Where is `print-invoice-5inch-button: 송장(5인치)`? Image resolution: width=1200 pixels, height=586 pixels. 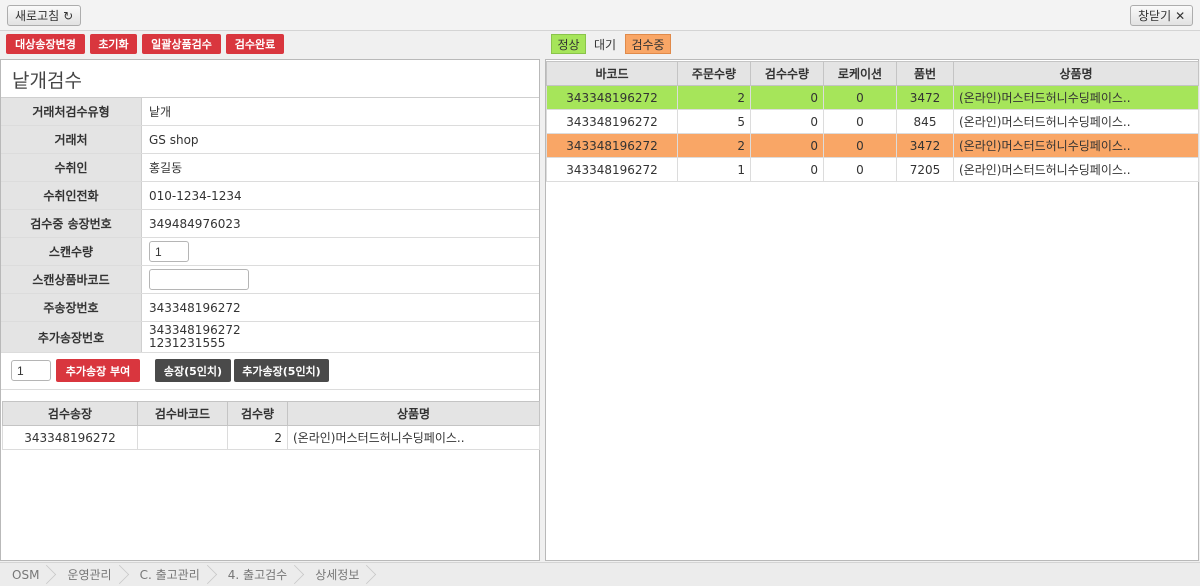 print-invoice-5inch-button: 송장(5인치) is located at coordinates (193, 370).